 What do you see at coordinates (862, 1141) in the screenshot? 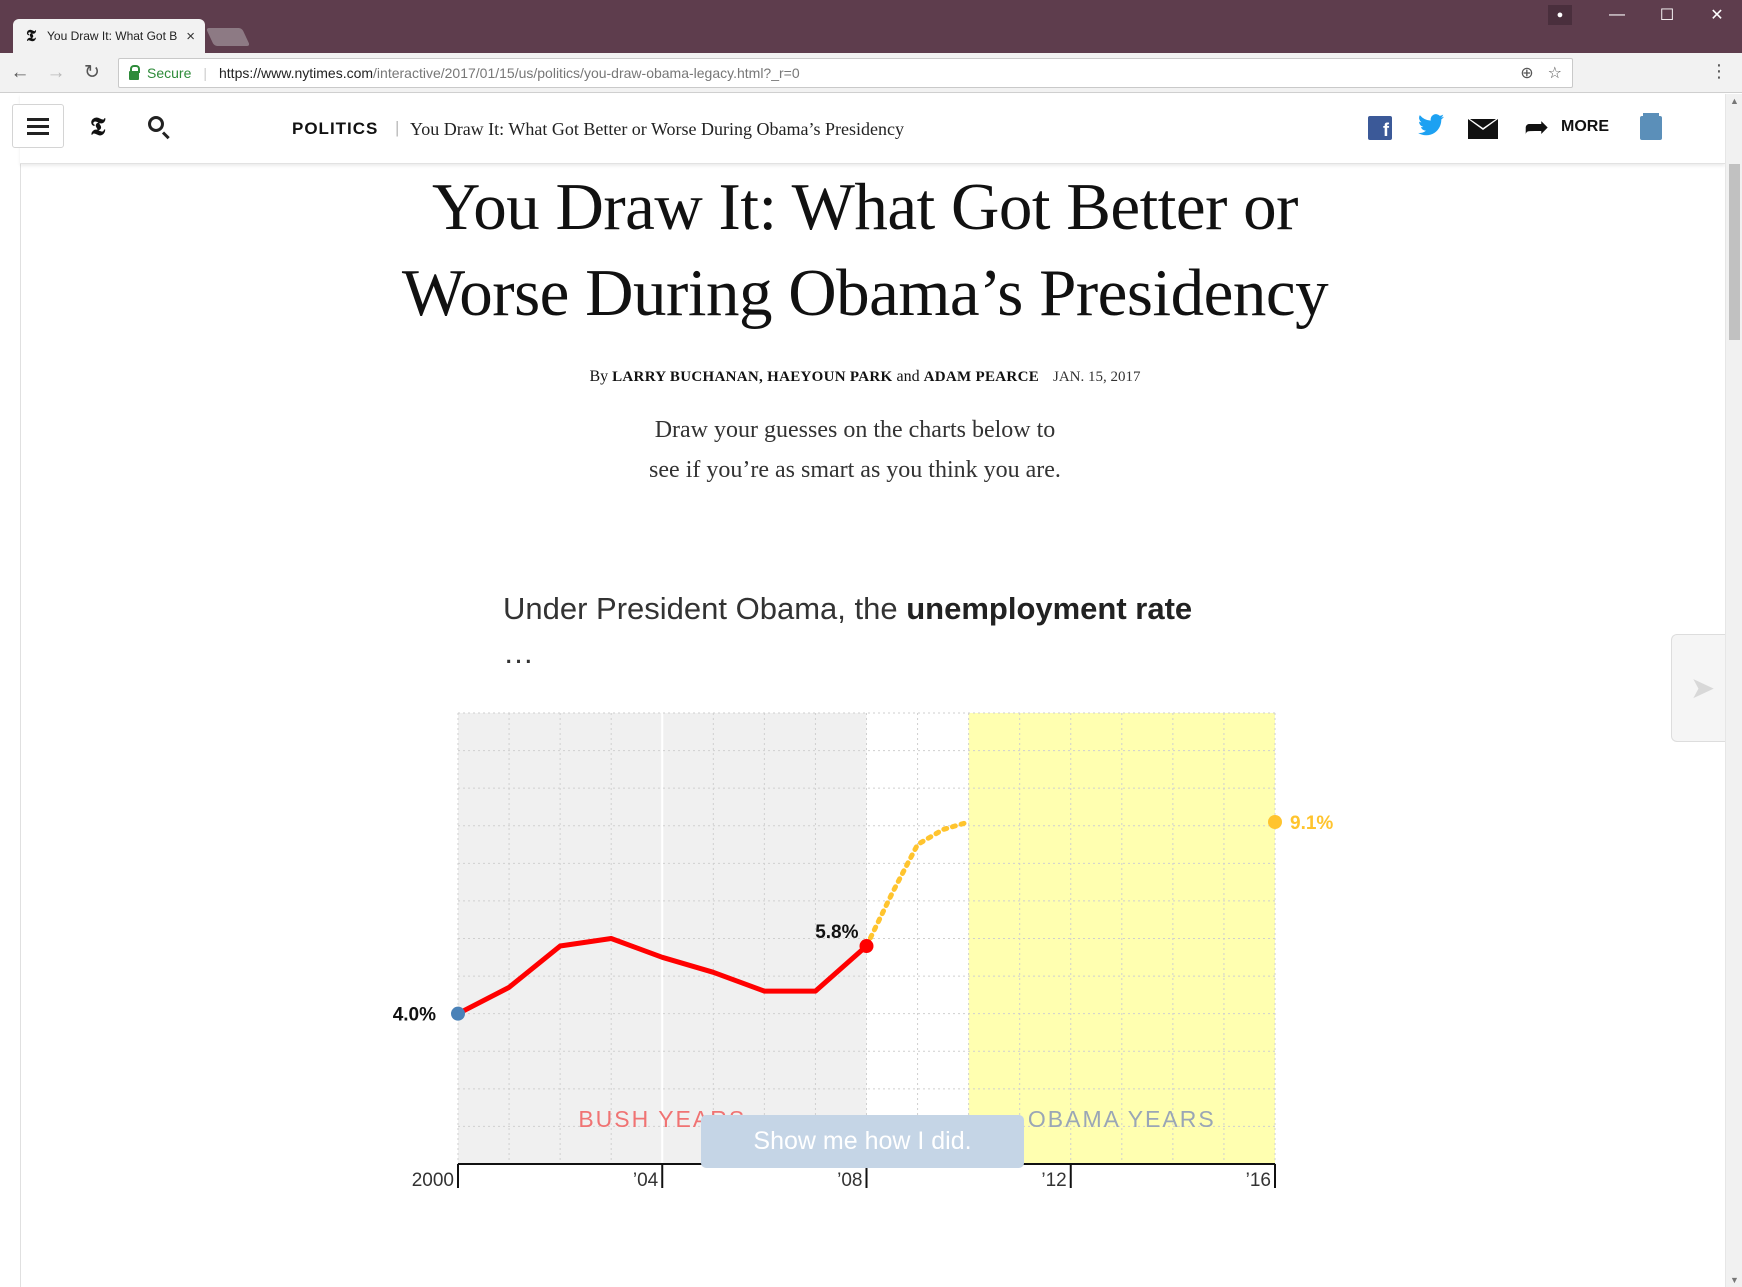
I see `show-me-how-i-did-button: Show me how I did.` at bounding box center [862, 1141].